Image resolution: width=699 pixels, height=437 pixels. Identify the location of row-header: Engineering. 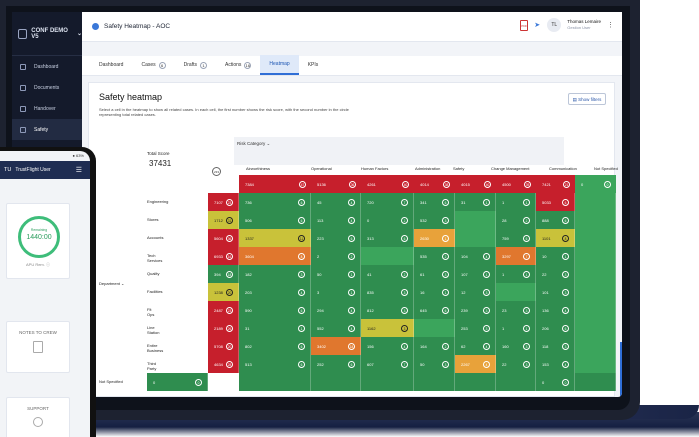
(157, 201).